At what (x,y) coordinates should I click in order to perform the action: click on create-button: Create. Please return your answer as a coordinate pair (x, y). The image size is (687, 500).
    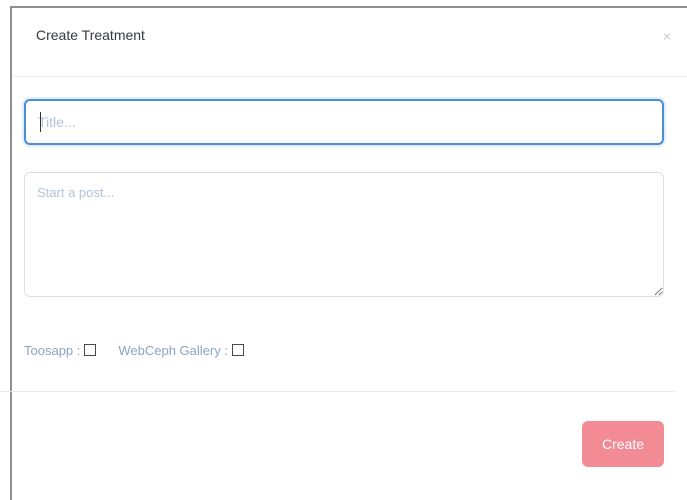
    Looking at the image, I should click on (623, 444).